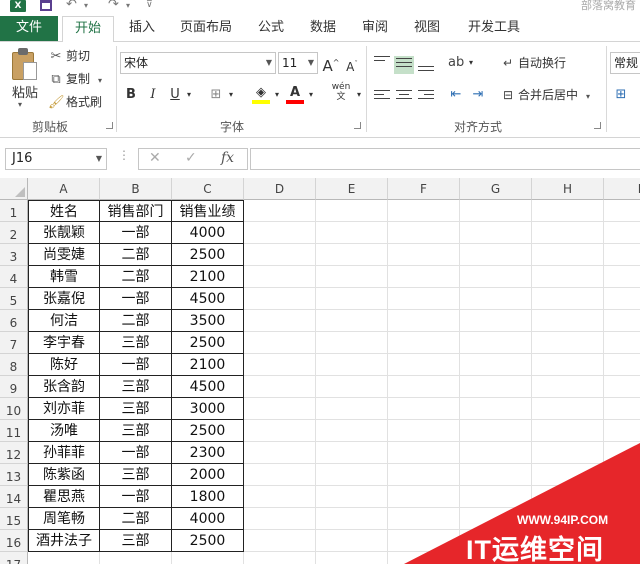 The width and height of the screenshot is (640, 564). What do you see at coordinates (208, 211) in the screenshot?
I see `table-header-cell: 销售业绩` at bounding box center [208, 211].